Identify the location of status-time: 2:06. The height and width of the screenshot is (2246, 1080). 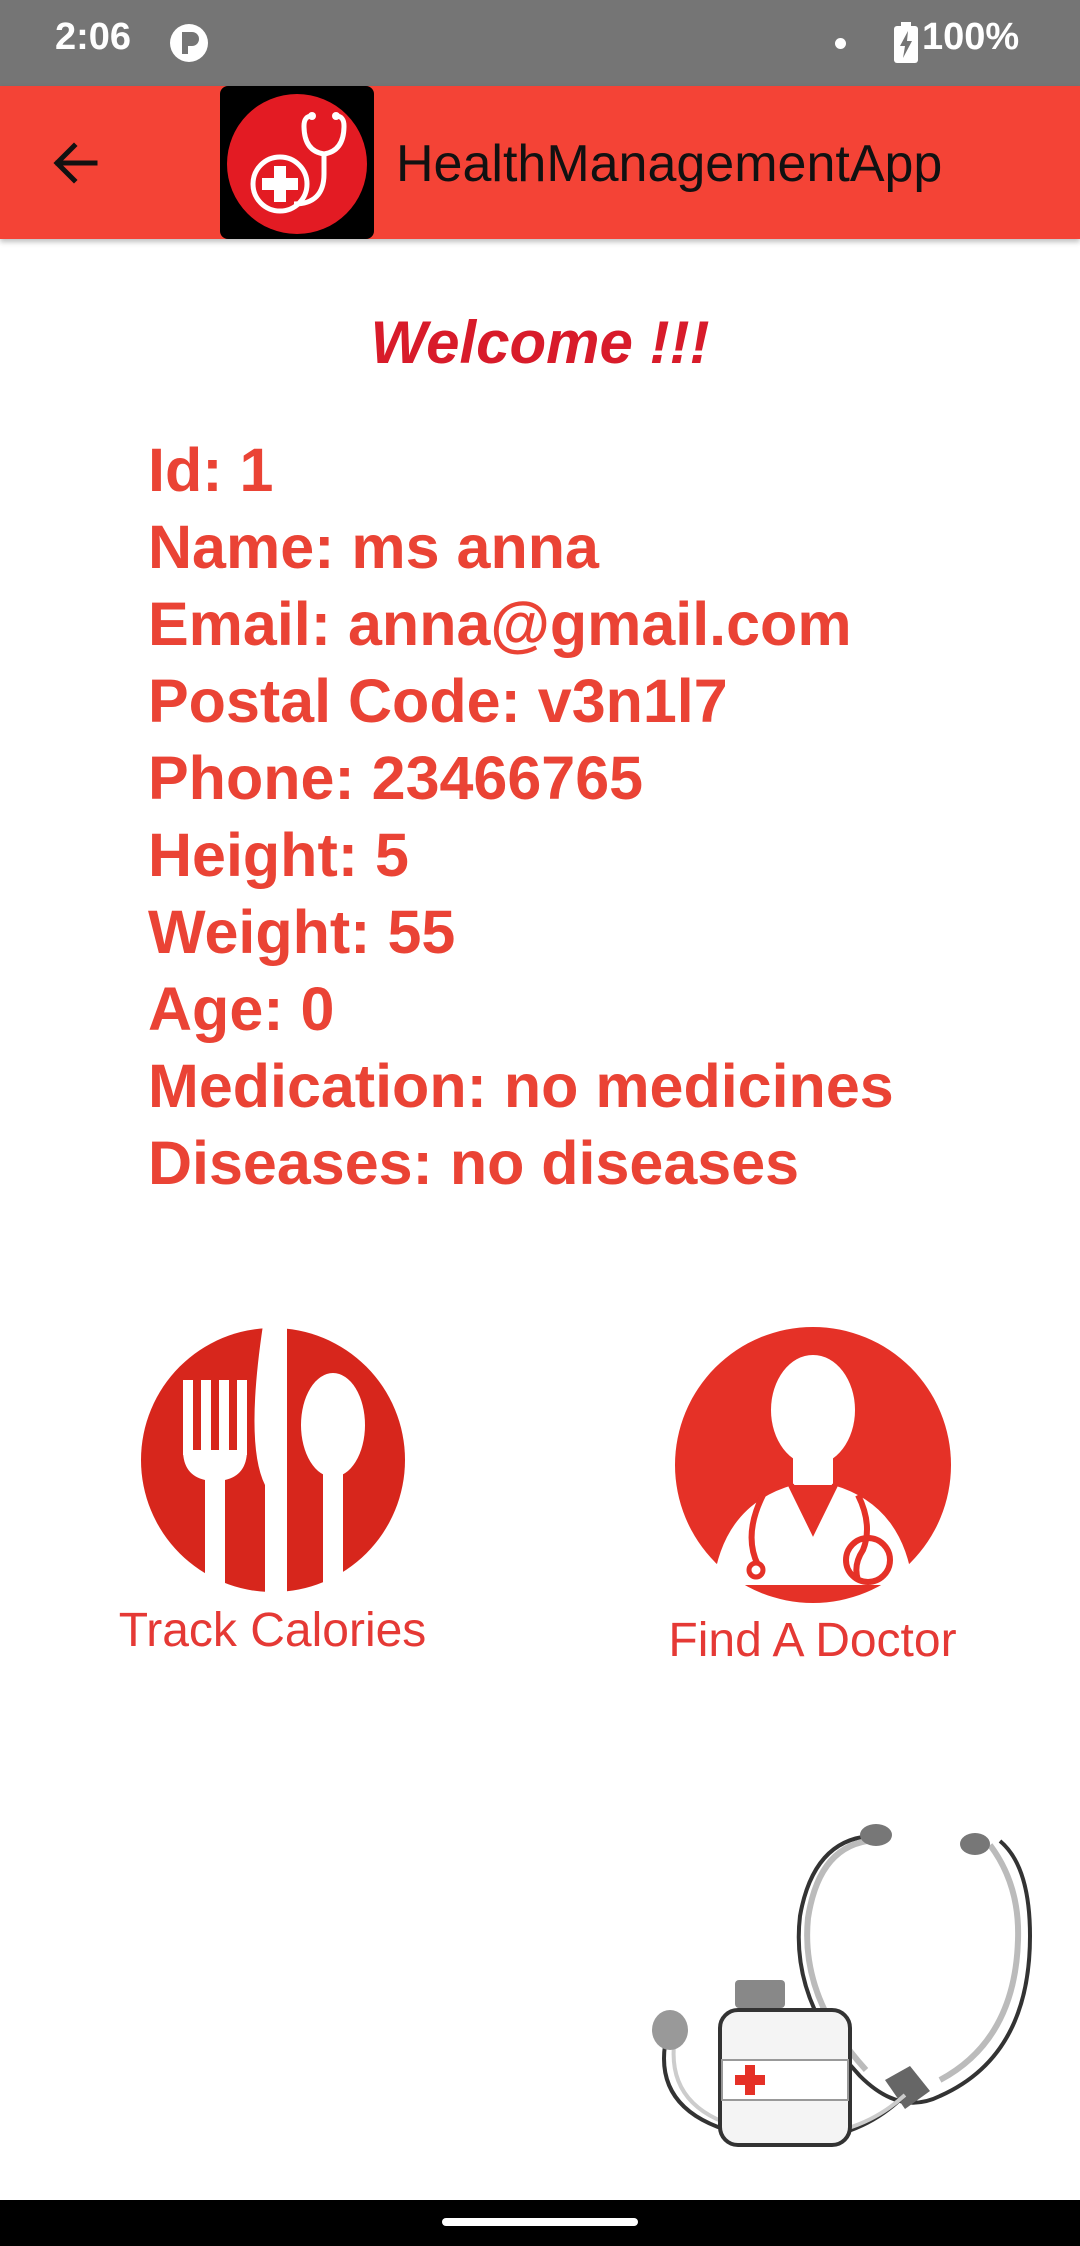
(93, 37).